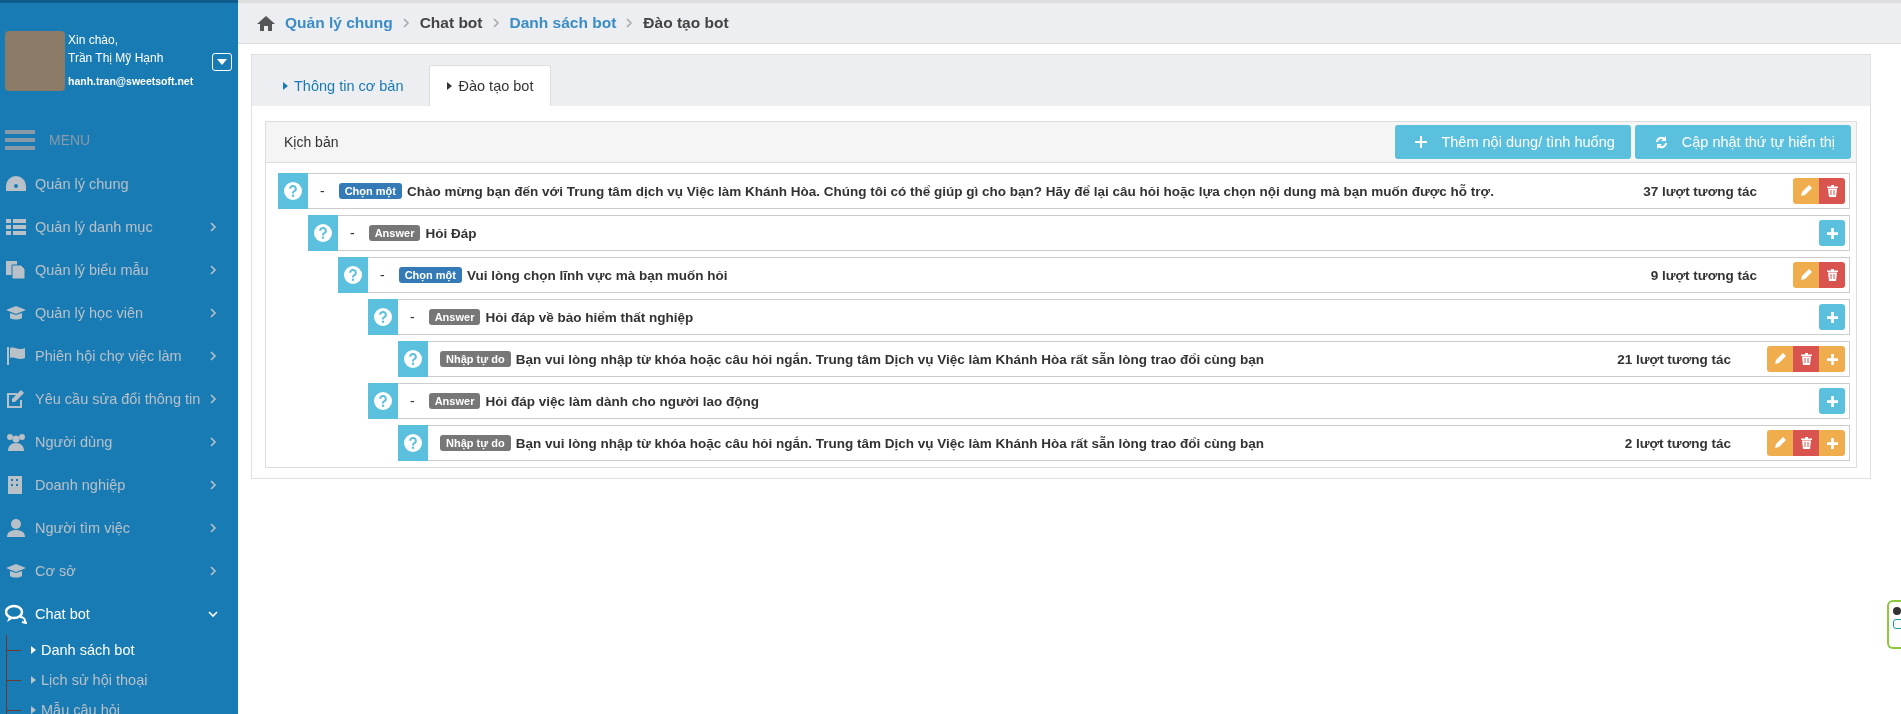 The height and width of the screenshot is (714, 1901). Describe the element at coordinates (83, 650) in the screenshot. I see `submenu-item: Danh sách bot` at that location.